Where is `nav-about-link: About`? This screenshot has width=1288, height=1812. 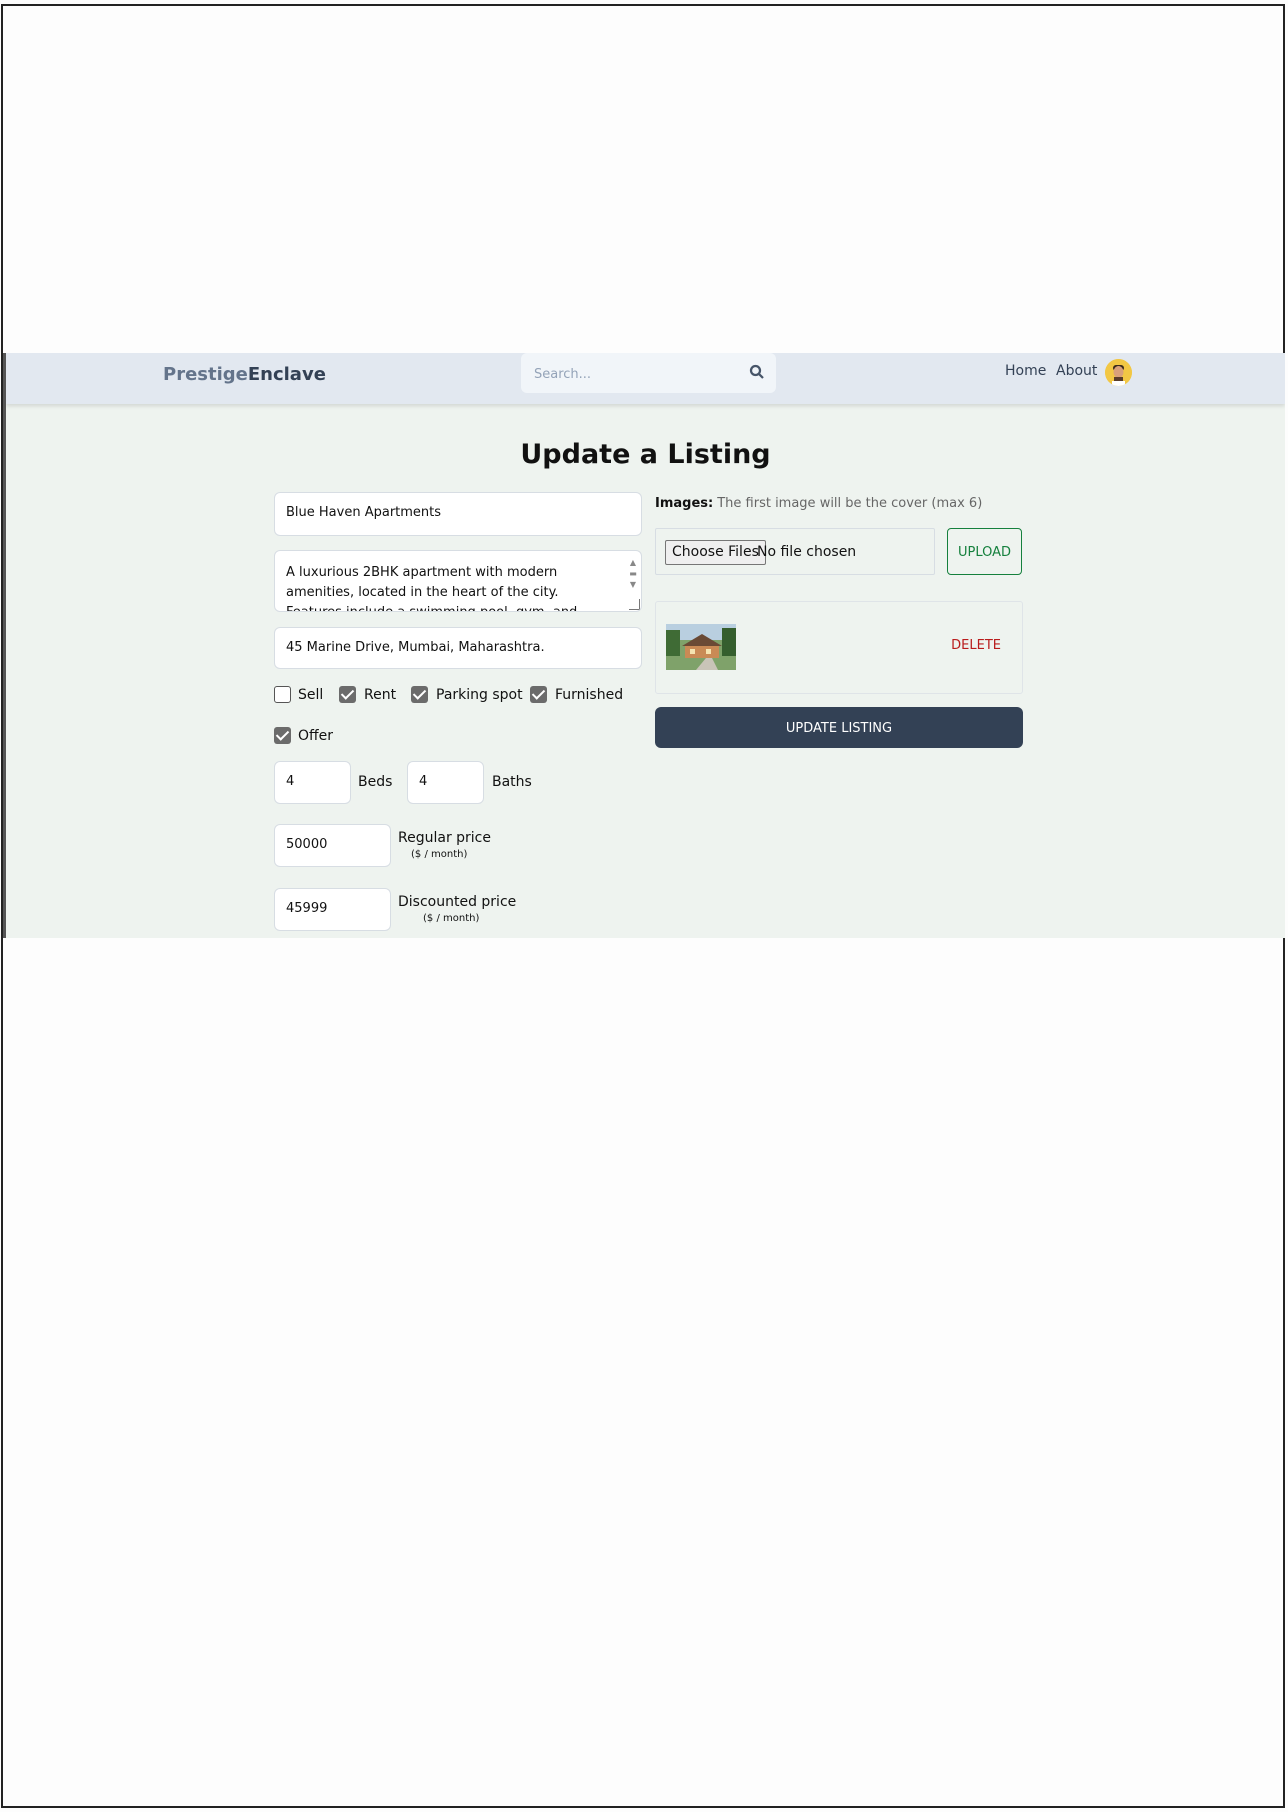
nav-about-link: About is located at coordinates (1076, 371).